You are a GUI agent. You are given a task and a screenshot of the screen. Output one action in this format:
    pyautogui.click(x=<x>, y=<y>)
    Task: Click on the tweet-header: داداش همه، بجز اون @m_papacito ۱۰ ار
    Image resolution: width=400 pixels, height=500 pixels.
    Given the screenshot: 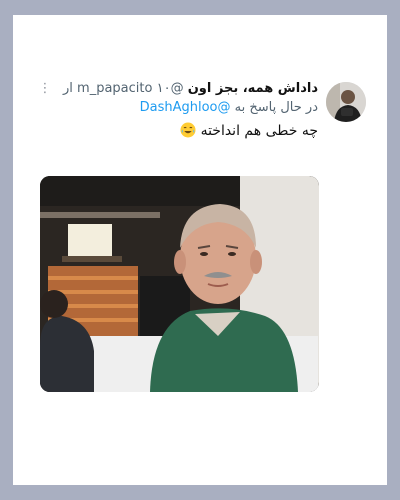 What is the action you would take?
    pyautogui.click(x=176, y=89)
    